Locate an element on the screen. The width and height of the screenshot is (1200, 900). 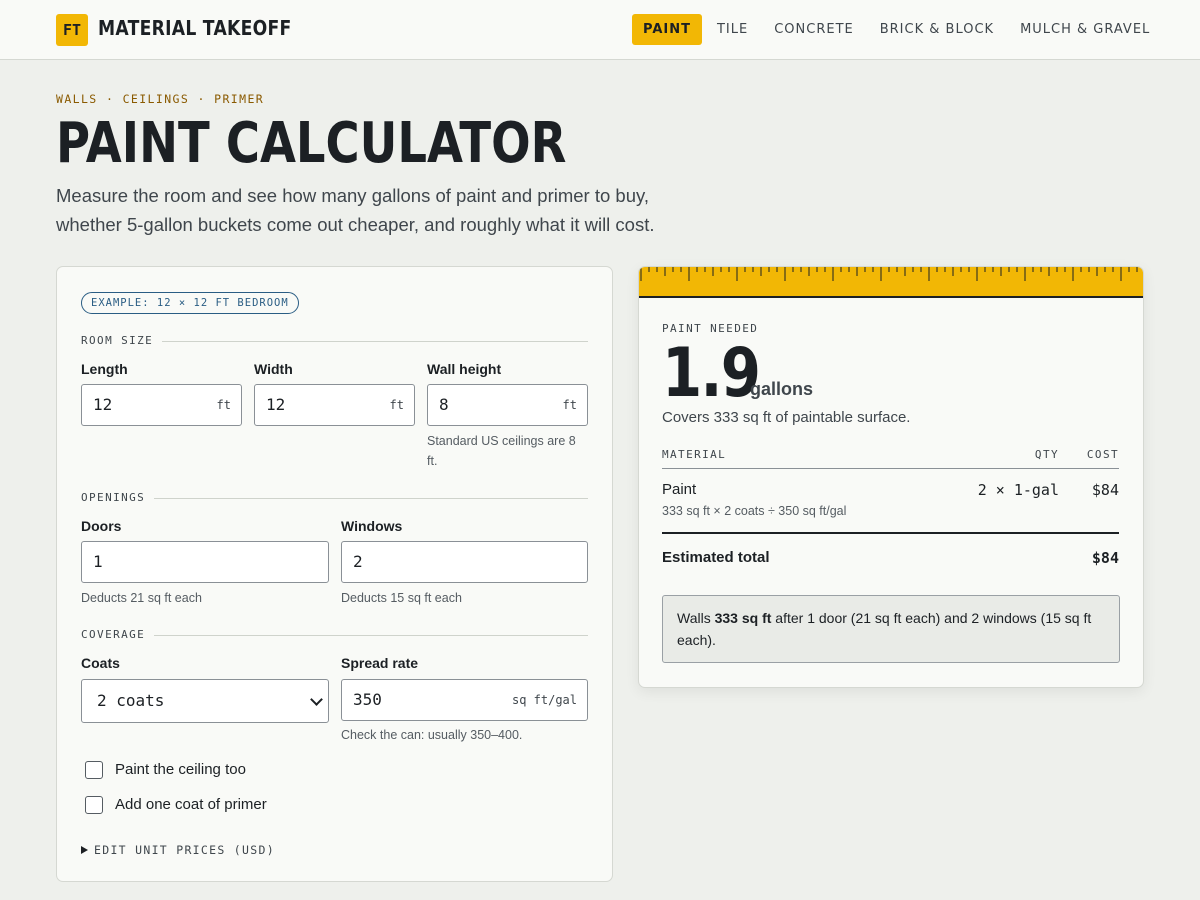
example-badge: EXAMPLE: 12 × 12 FT BEDROOM is located at coordinates (190, 303).